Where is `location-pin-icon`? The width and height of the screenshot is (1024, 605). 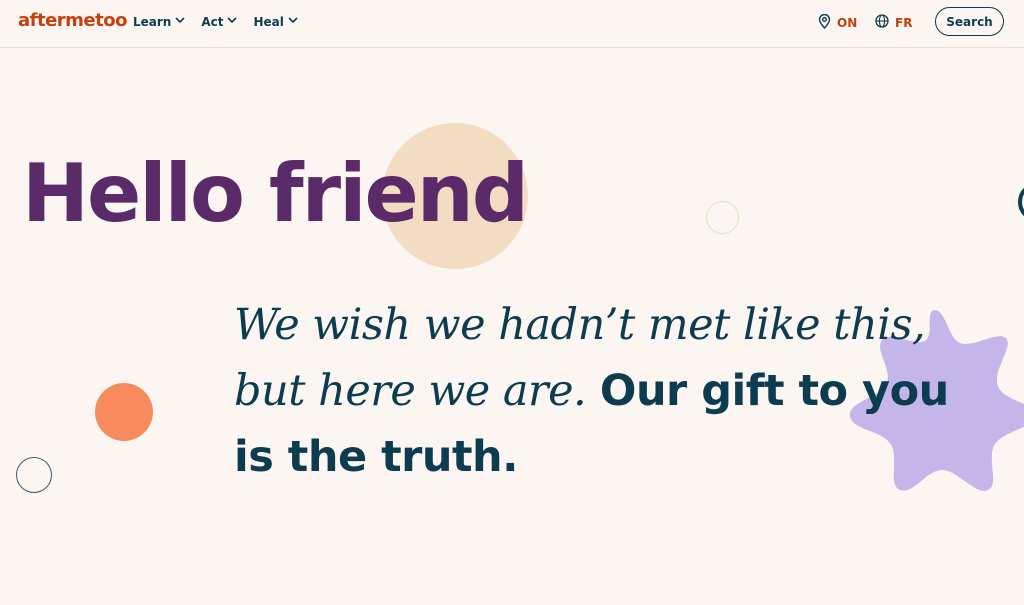
location-pin-icon is located at coordinates (824, 22).